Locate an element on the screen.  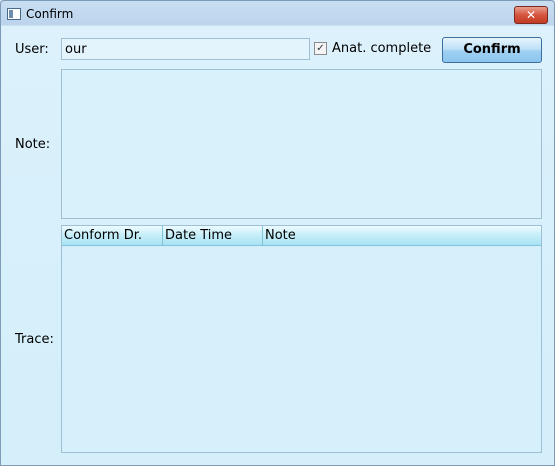
anat-complete-checkbox: ✓ is located at coordinates (320, 48).